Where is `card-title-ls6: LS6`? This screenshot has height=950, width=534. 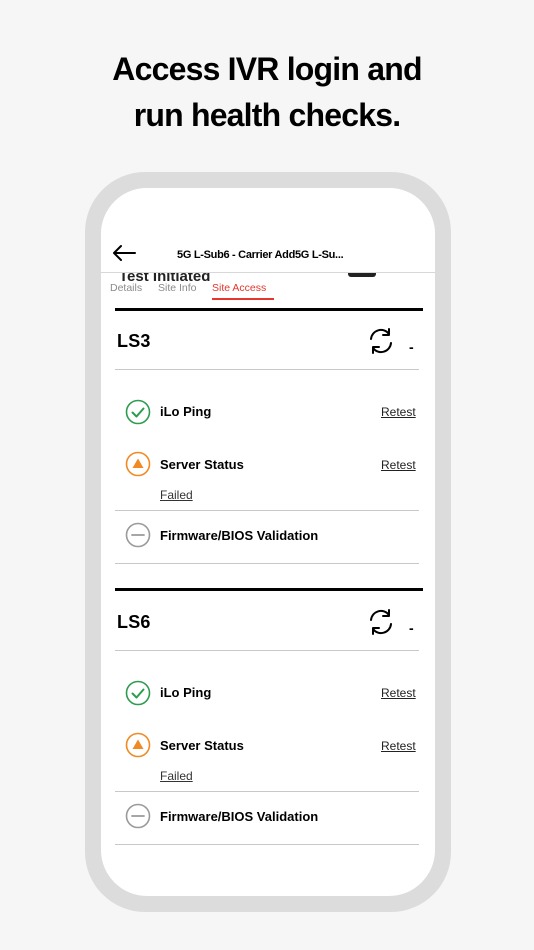
card-title-ls6: LS6 is located at coordinates (134, 622).